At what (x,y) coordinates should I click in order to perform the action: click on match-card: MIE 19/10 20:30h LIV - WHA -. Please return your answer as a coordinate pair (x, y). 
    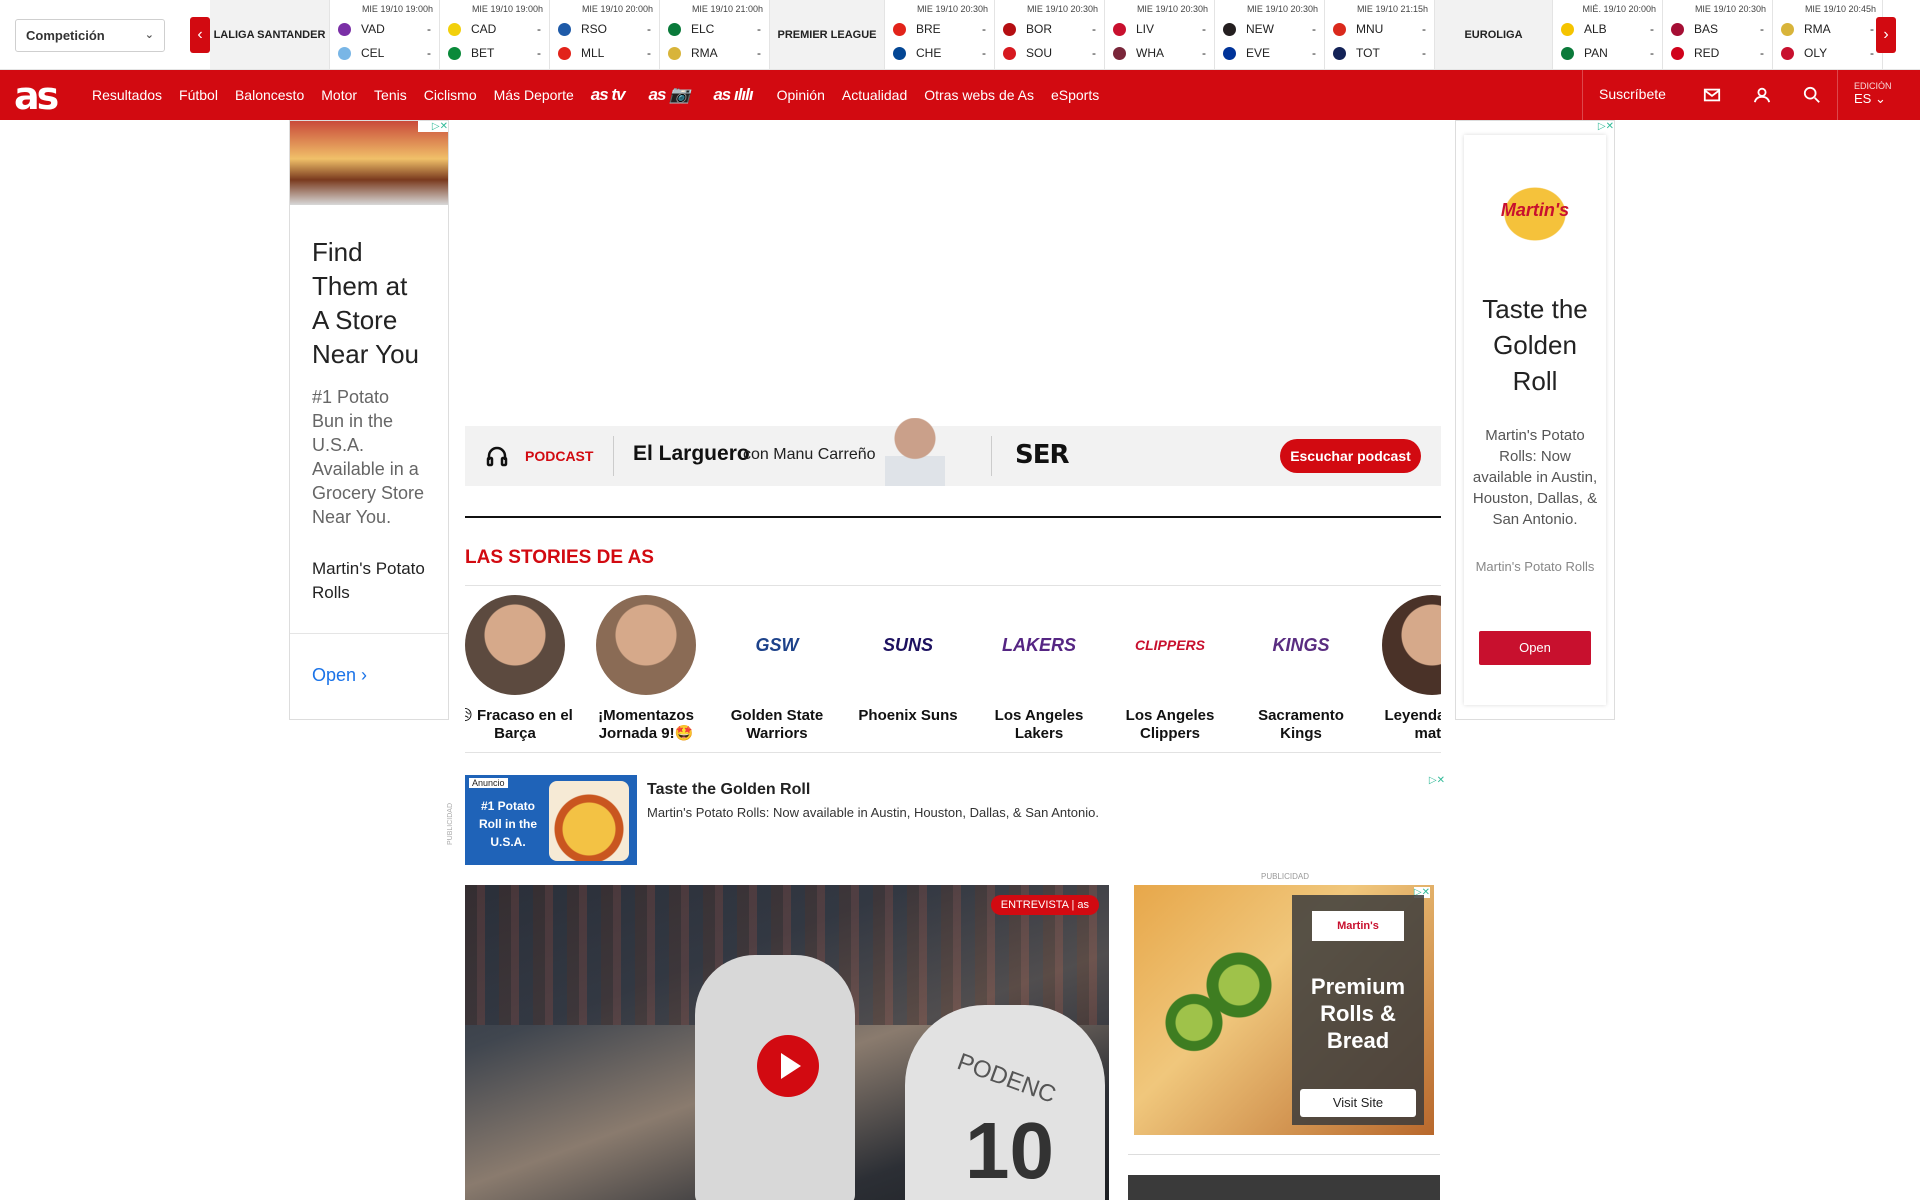
    Looking at the image, I should click on (1160, 34).